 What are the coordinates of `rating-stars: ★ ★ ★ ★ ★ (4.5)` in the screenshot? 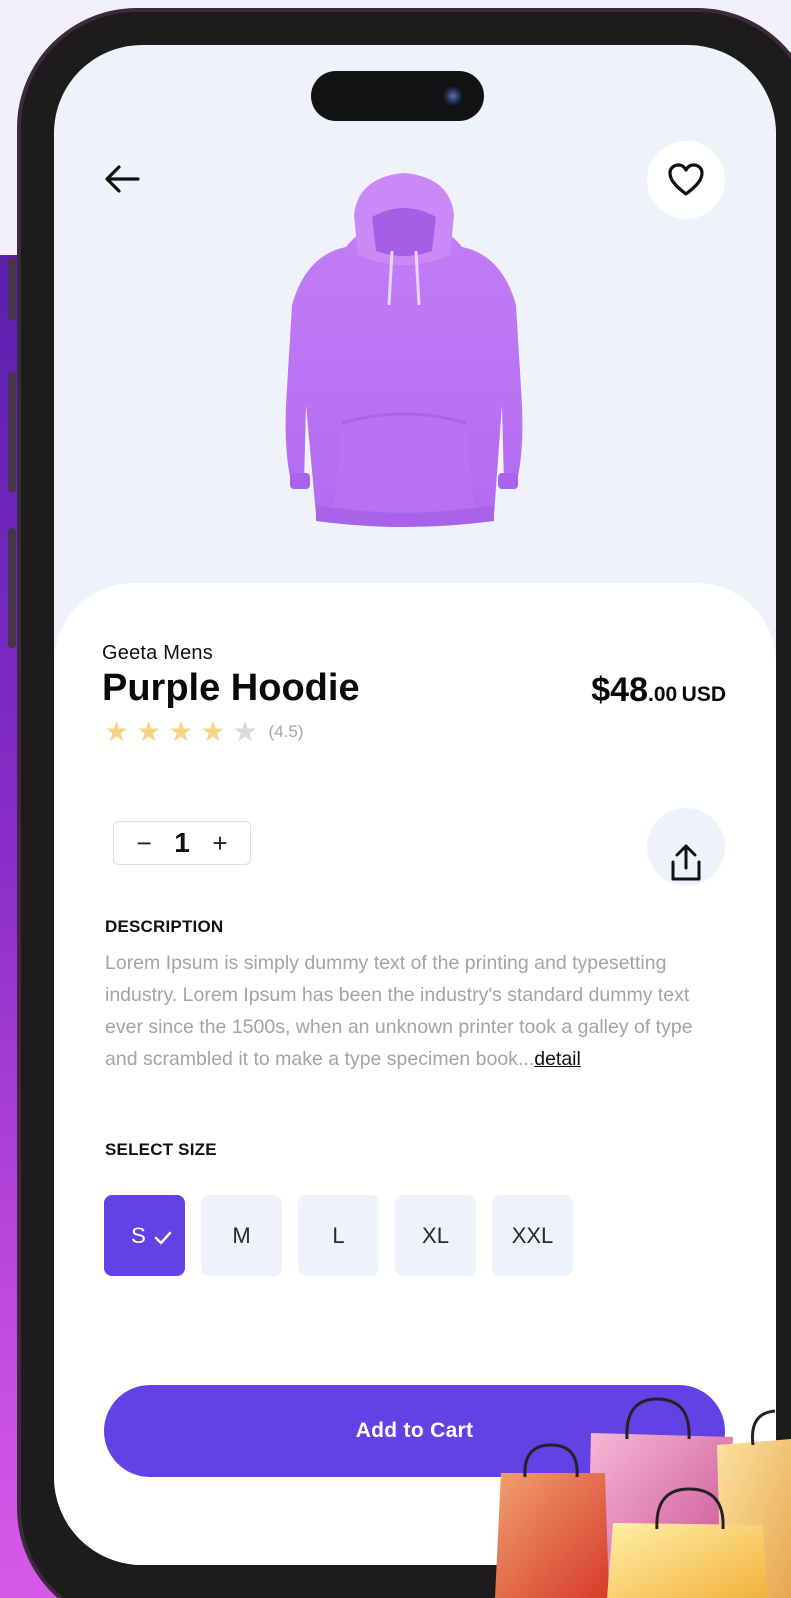 It's located at (204, 732).